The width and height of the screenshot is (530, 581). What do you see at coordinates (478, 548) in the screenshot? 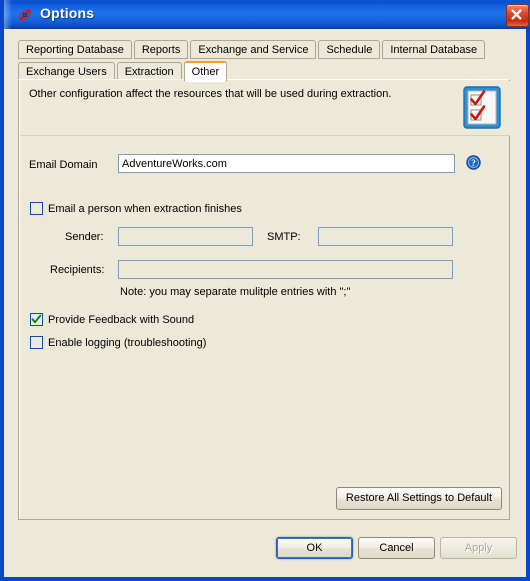
I see `apply-button: Apply` at bounding box center [478, 548].